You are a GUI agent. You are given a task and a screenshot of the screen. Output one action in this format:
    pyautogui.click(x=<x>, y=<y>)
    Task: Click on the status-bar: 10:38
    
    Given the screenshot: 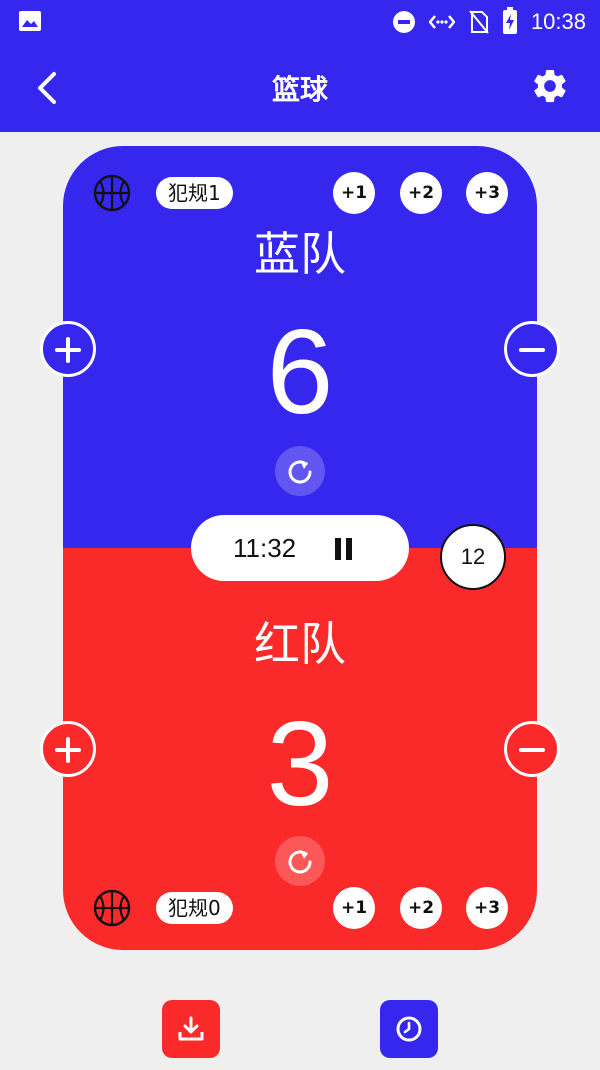 What is the action you would take?
    pyautogui.click(x=300, y=22)
    